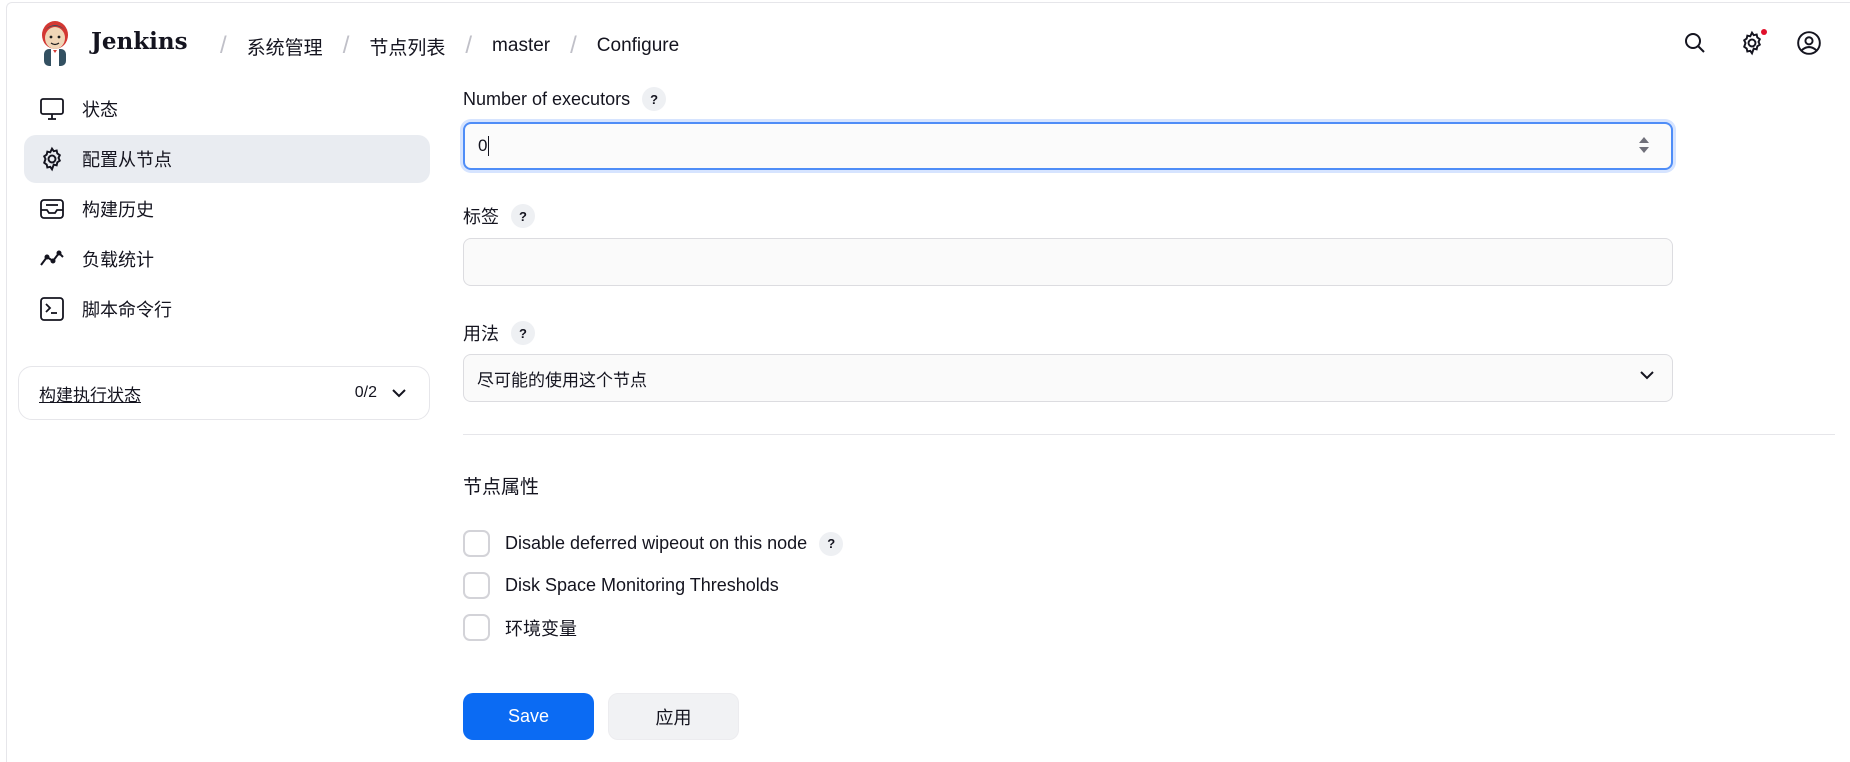 Image resolution: width=1850 pixels, height=762 pixels. Describe the element at coordinates (118, 210) in the screenshot. I see `sidebar-item-label: 构建历史` at that location.